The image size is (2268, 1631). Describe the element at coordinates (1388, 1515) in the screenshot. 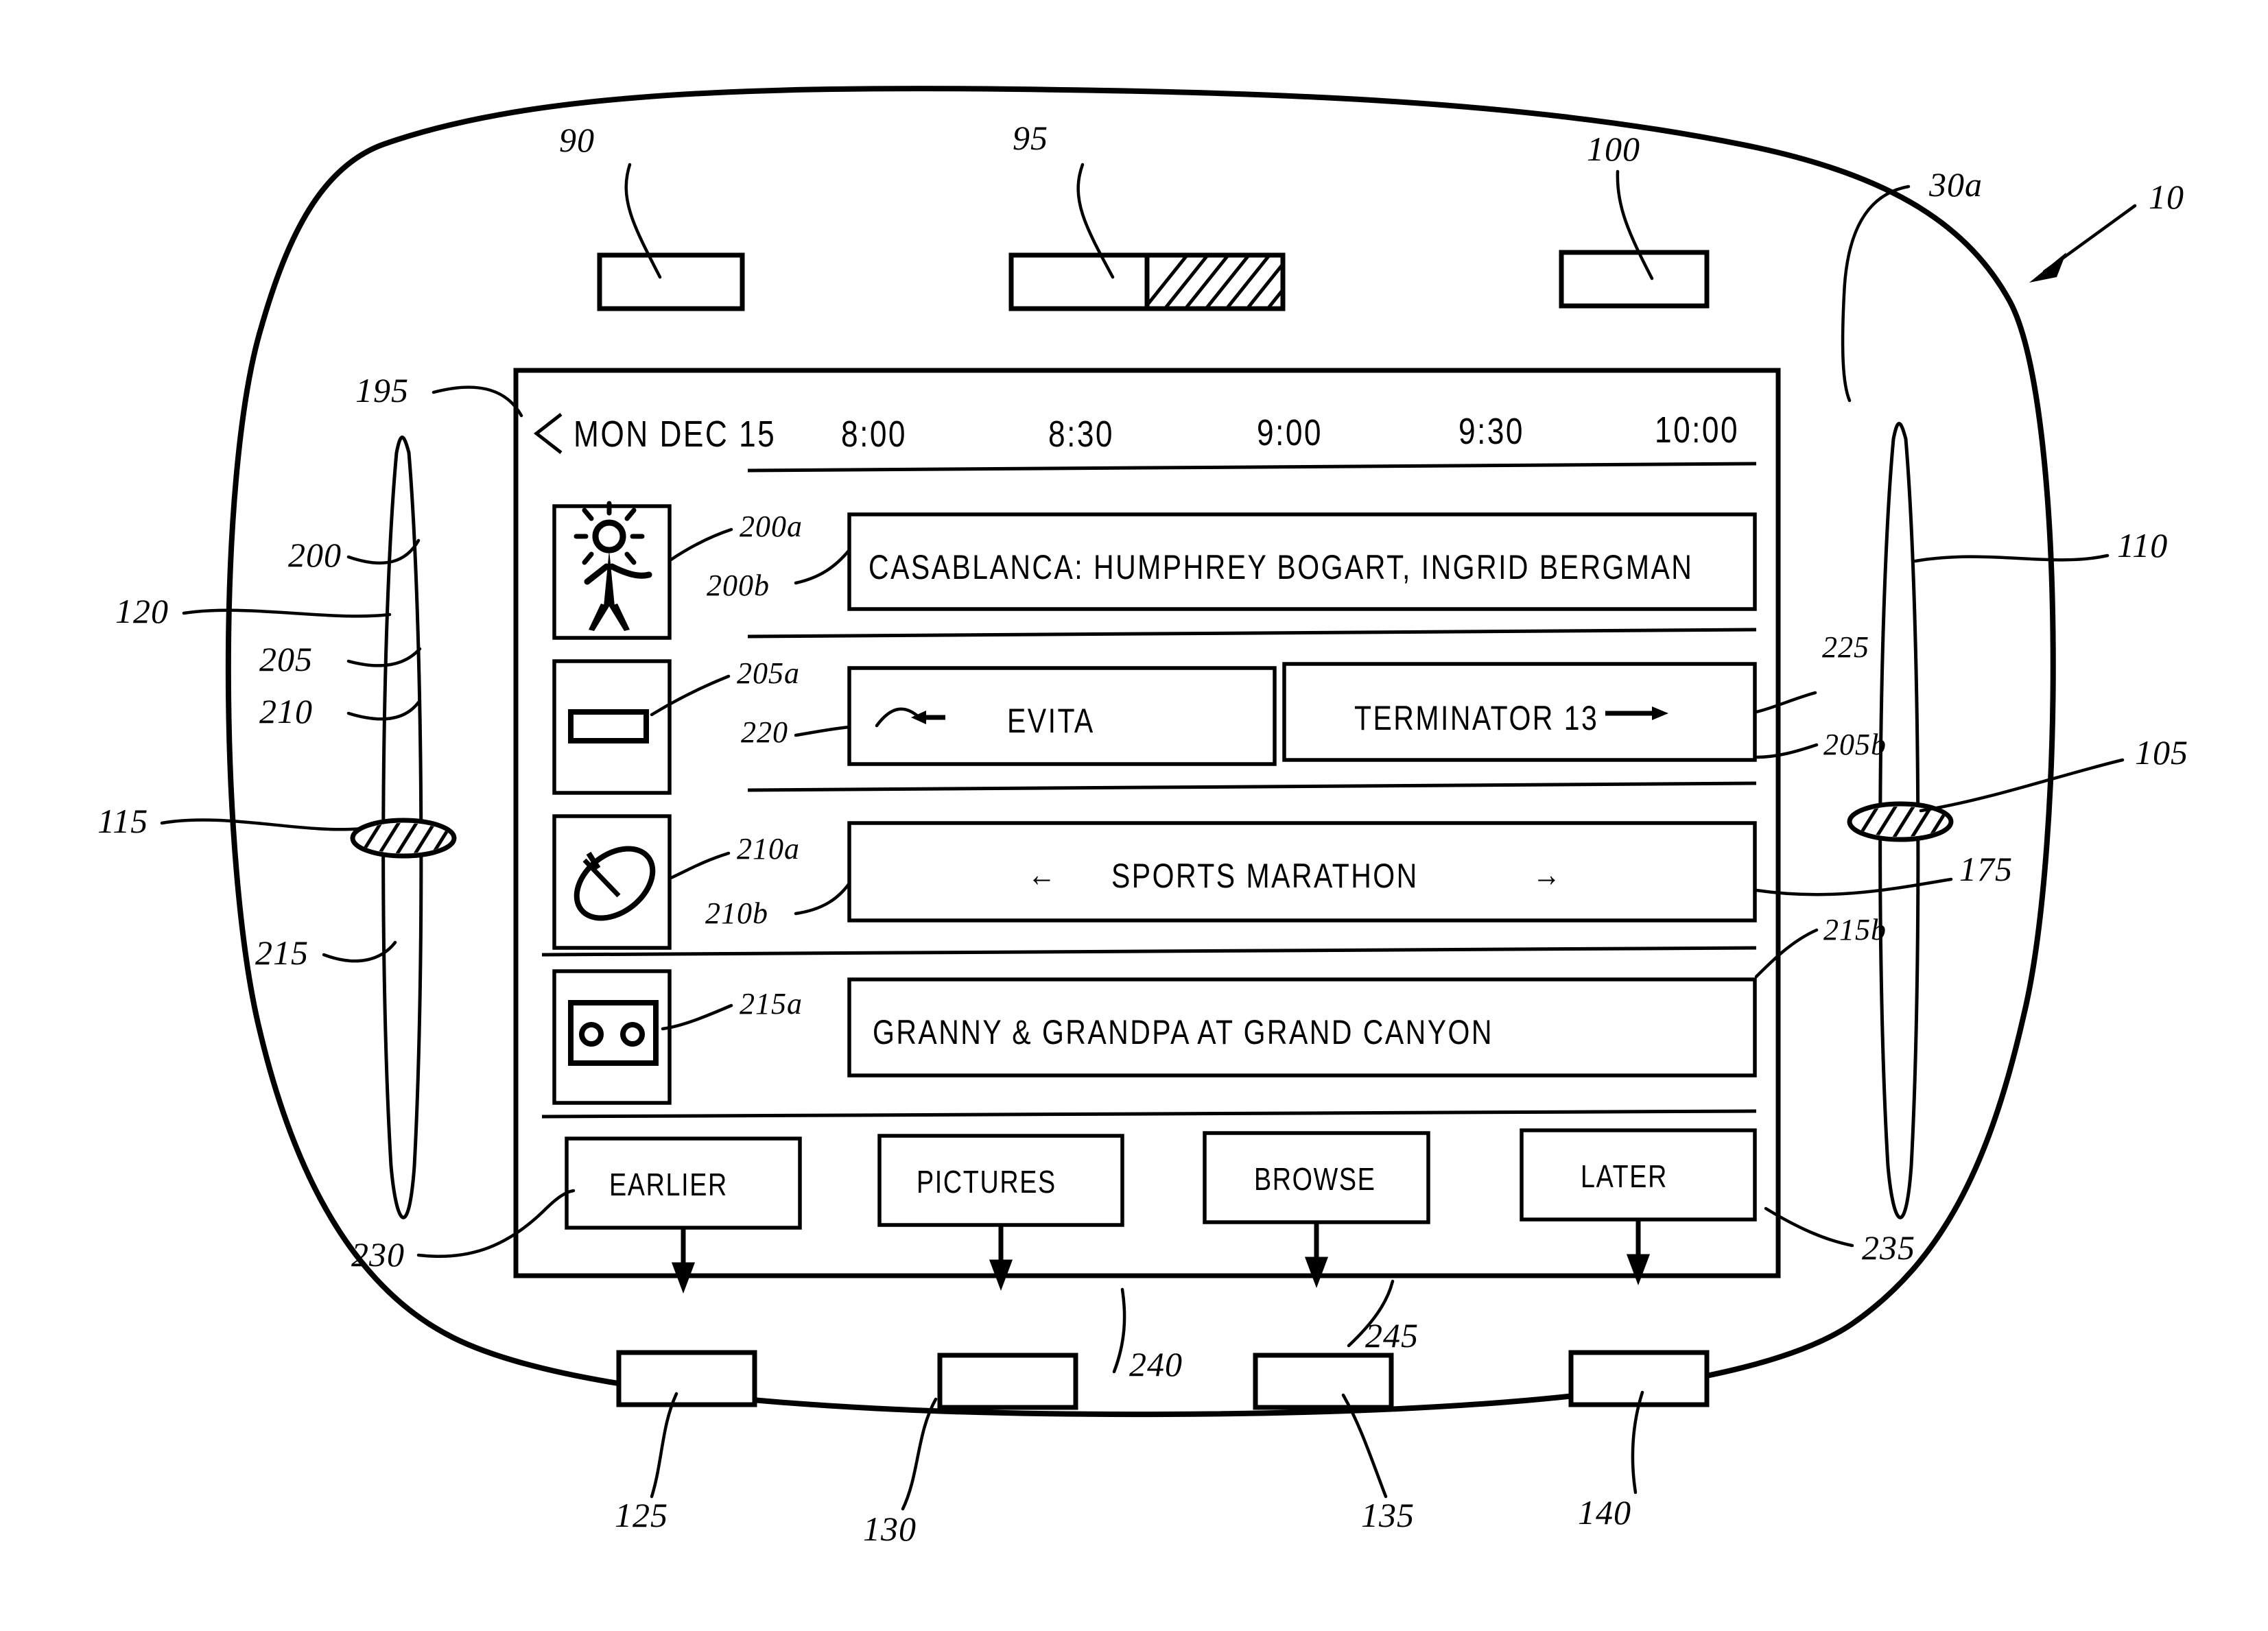

I see `callout-135: 135` at that location.